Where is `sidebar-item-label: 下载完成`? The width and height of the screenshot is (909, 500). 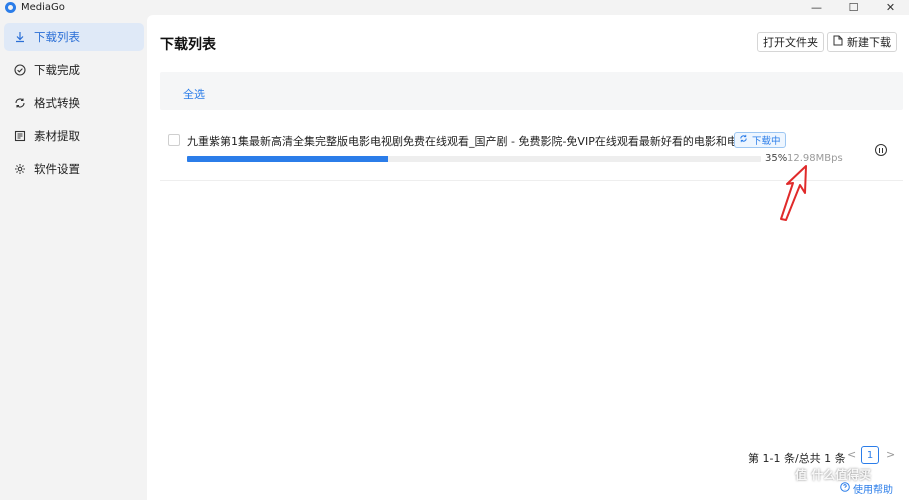
sidebar-item-label: 下载完成 is located at coordinates (57, 70).